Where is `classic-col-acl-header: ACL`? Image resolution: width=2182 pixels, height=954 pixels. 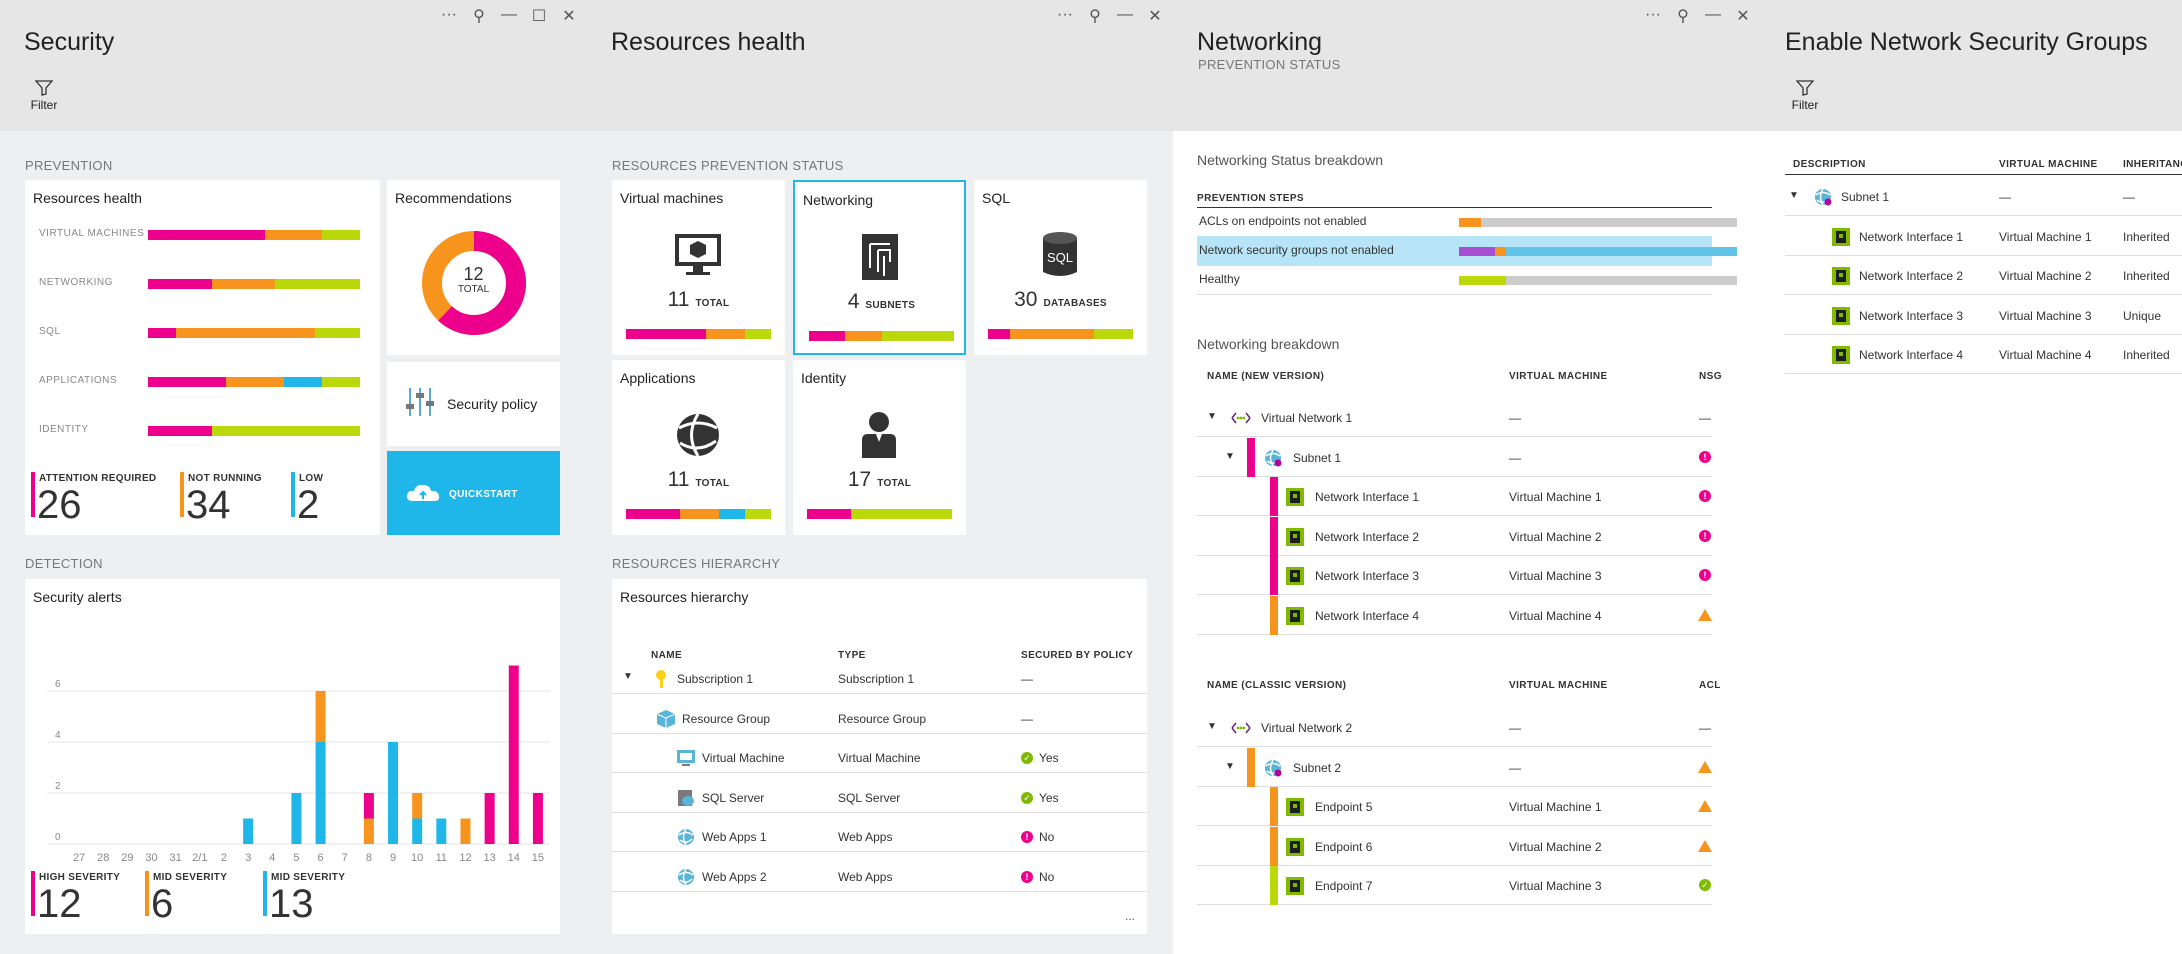
classic-col-acl-header: ACL is located at coordinates (1710, 685).